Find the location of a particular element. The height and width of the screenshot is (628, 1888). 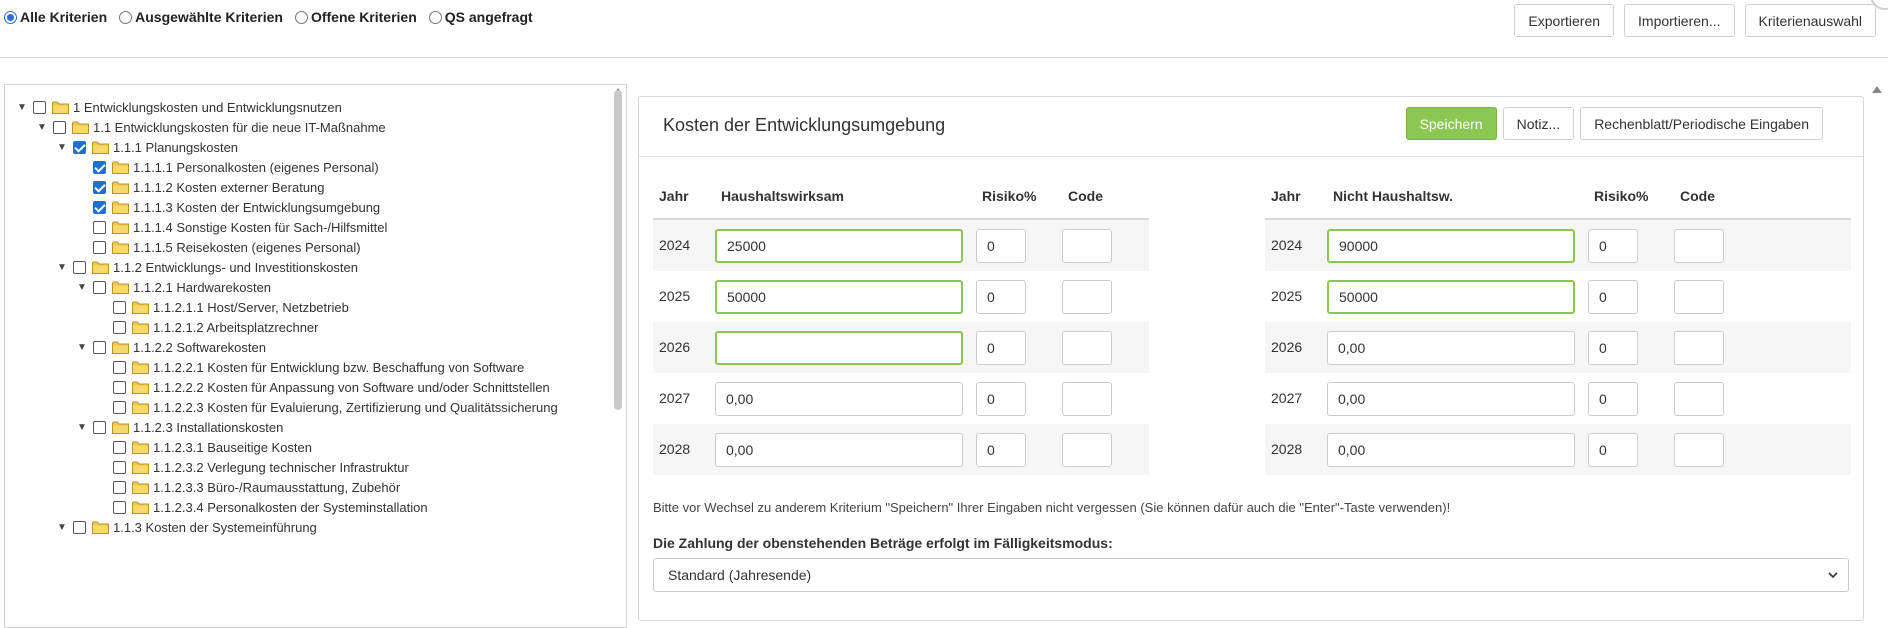

amount-input: 25000 is located at coordinates (839, 246).